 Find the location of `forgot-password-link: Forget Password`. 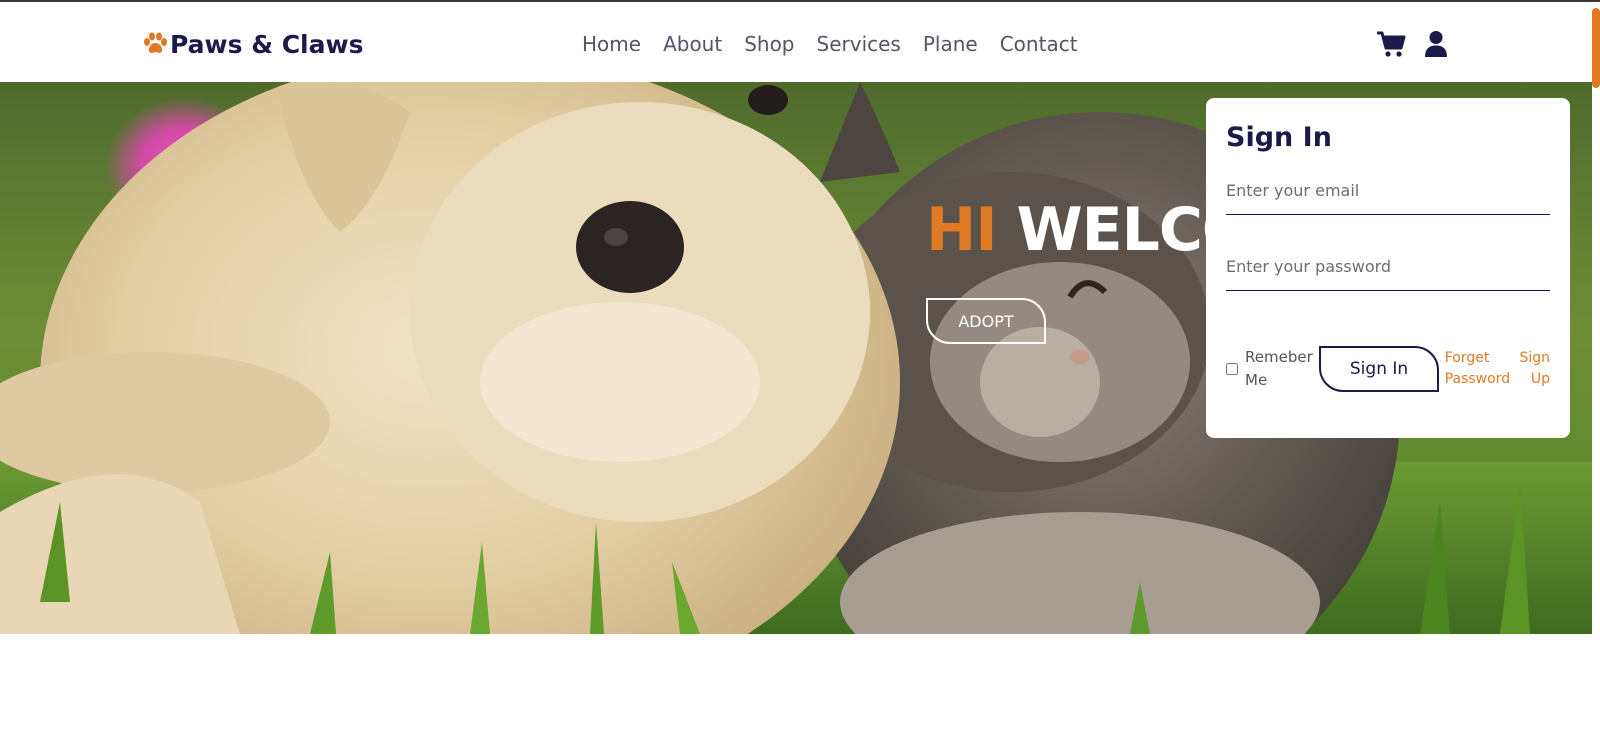

forgot-password-link: Forget Password is located at coordinates (1477, 369).